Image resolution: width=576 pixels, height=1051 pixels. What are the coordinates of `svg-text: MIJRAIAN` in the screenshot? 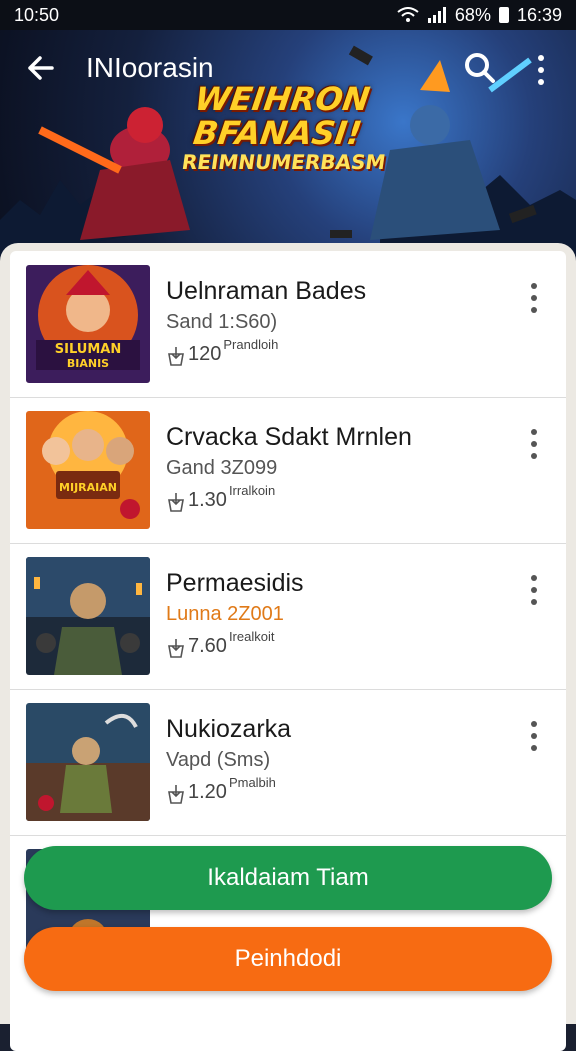 It's located at (88, 487).